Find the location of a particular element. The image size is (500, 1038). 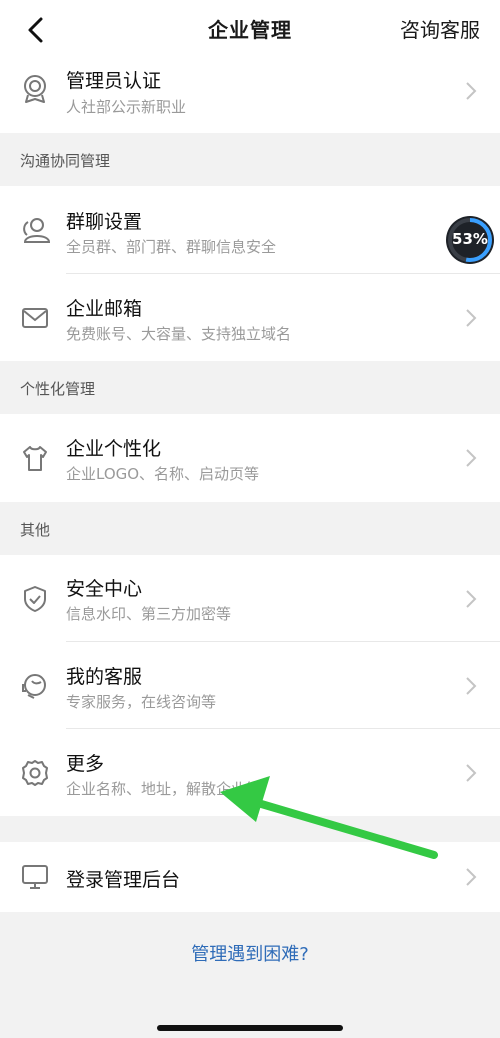

item-subtitle: 全员群、部门群、群聊信息安全 is located at coordinates (171, 247).